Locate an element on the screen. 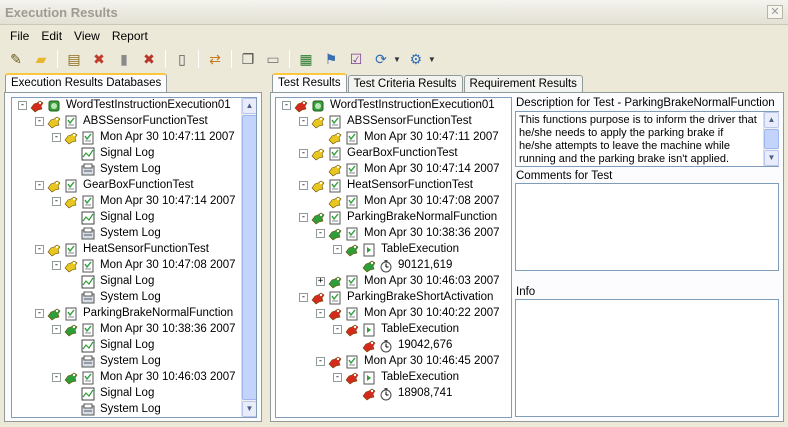 The width and height of the screenshot is (788, 427). tree-node: - Mon Apr 30 10:47:11 2007 is located at coordinates (134, 138).